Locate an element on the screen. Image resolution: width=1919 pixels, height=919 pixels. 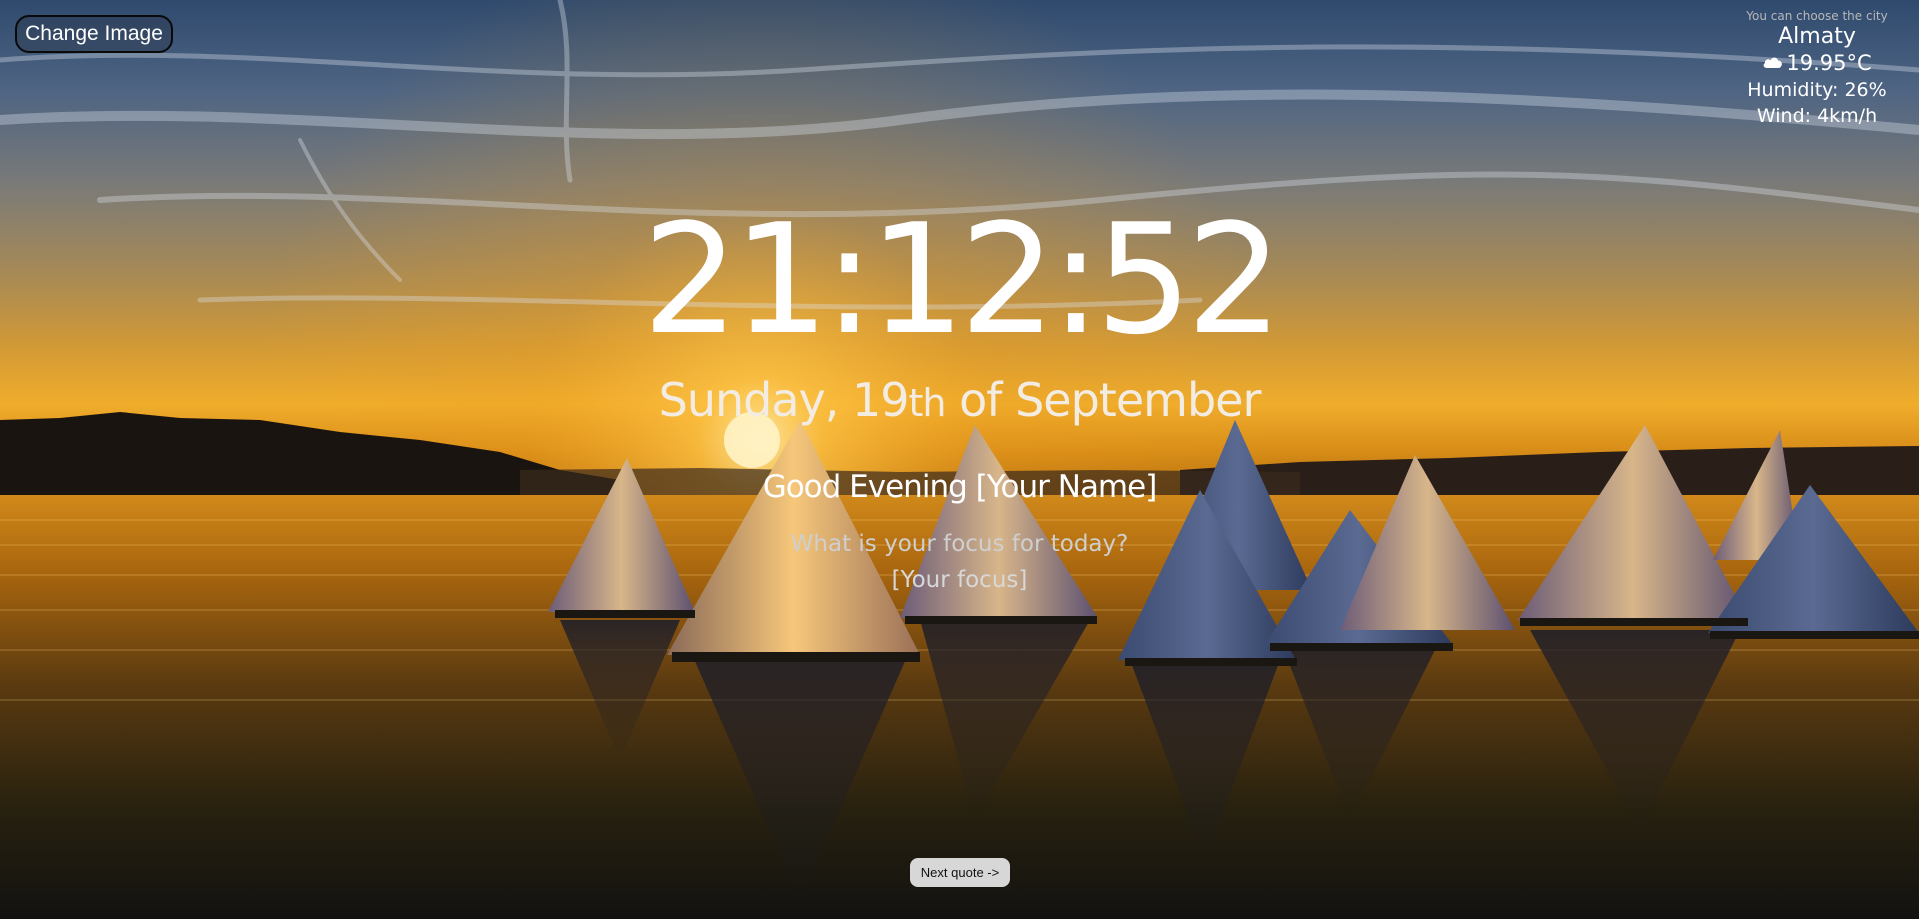
focus-input: [Your focus] is located at coordinates (959, 580).